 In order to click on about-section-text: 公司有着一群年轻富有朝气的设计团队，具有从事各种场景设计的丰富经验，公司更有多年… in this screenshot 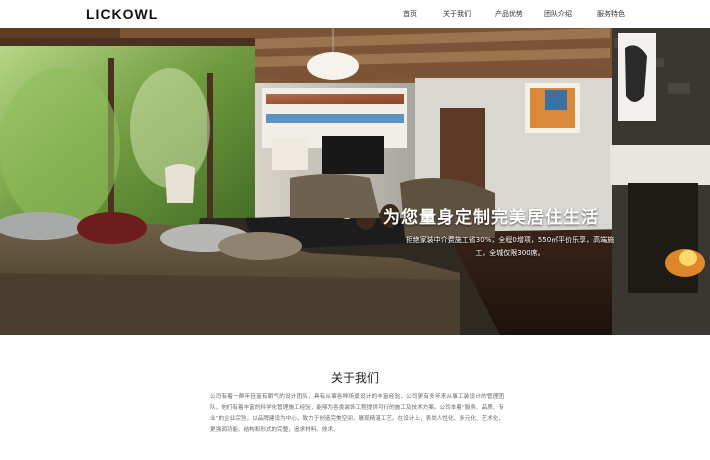, I will do `click(357, 413)`.